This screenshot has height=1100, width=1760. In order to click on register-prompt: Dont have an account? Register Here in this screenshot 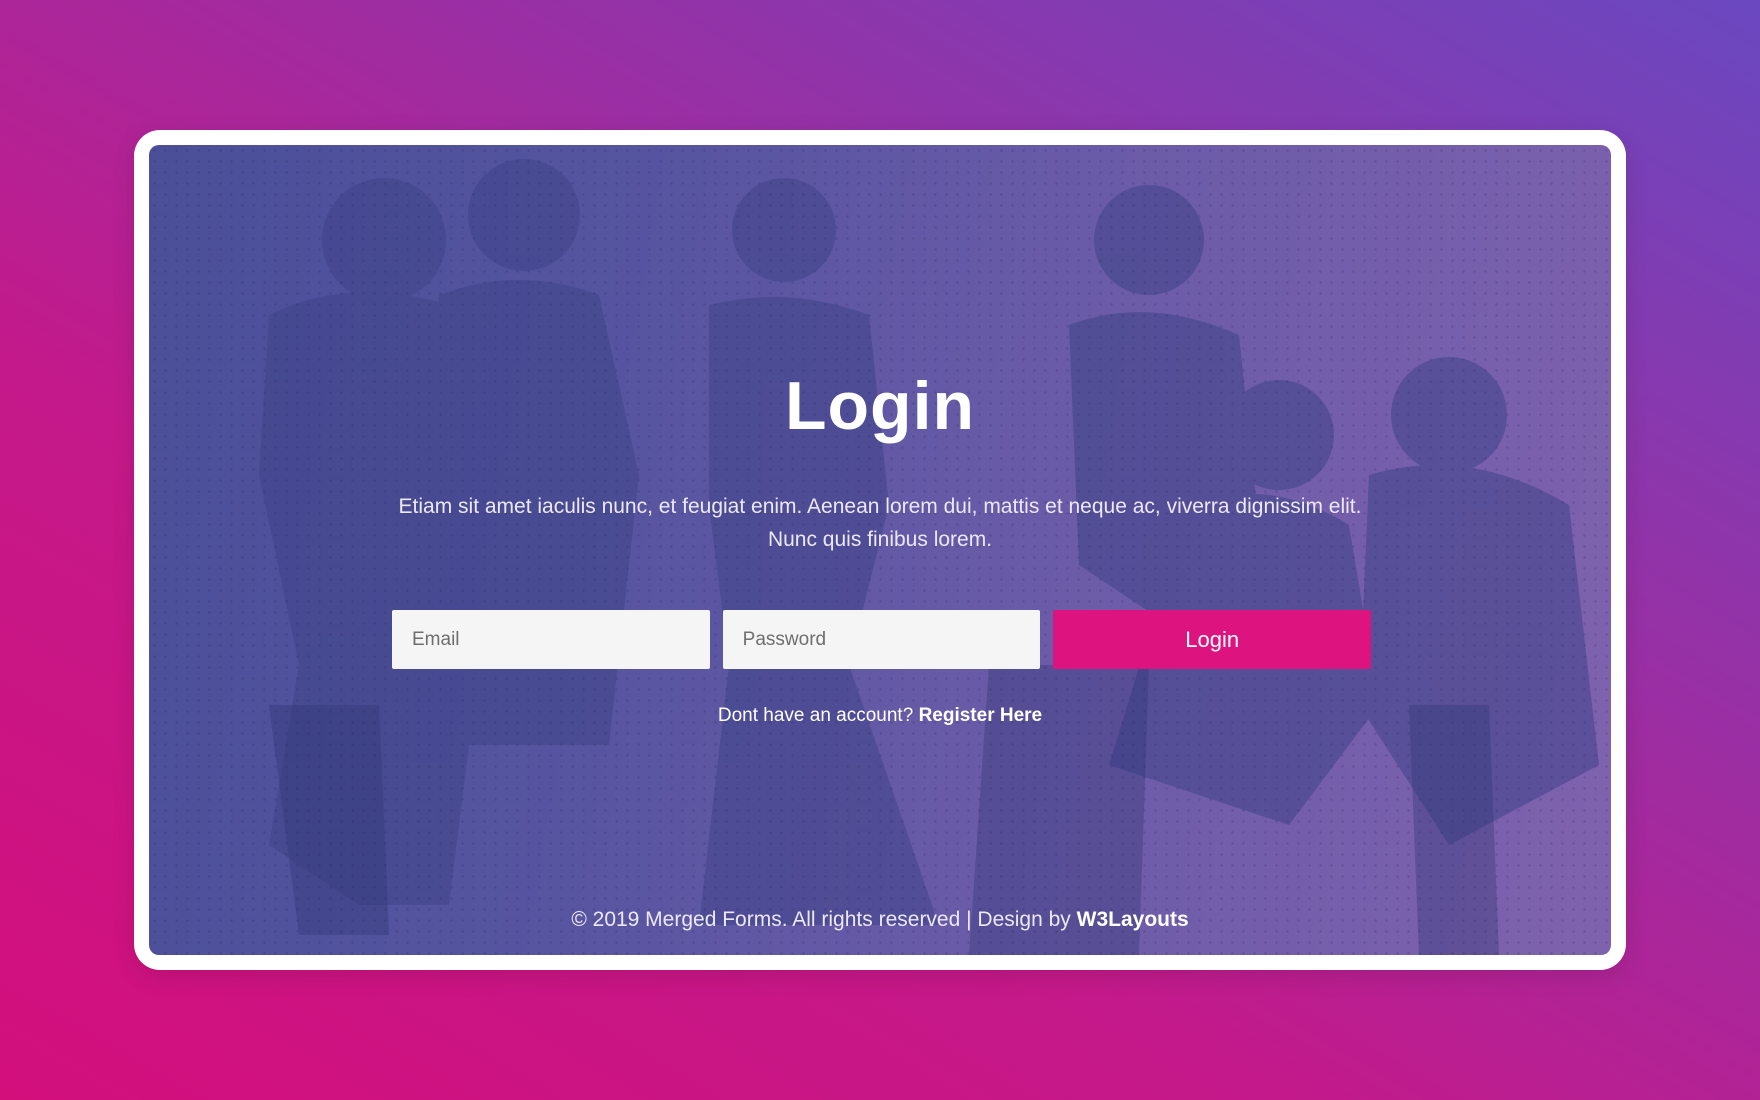, I will do `click(880, 716)`.